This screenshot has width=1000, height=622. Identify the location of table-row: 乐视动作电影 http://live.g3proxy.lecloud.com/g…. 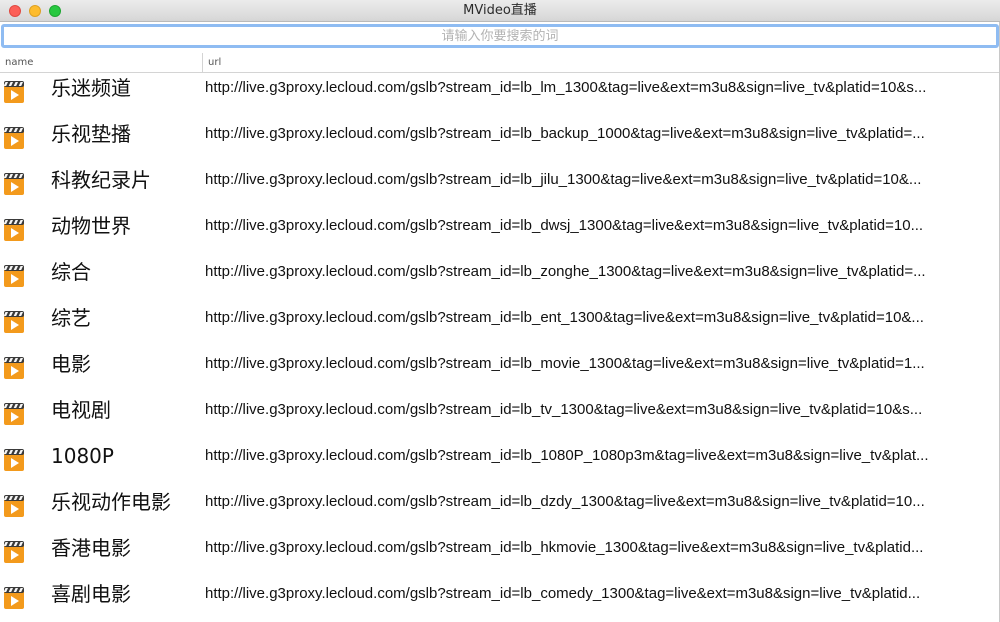
(500, 511).